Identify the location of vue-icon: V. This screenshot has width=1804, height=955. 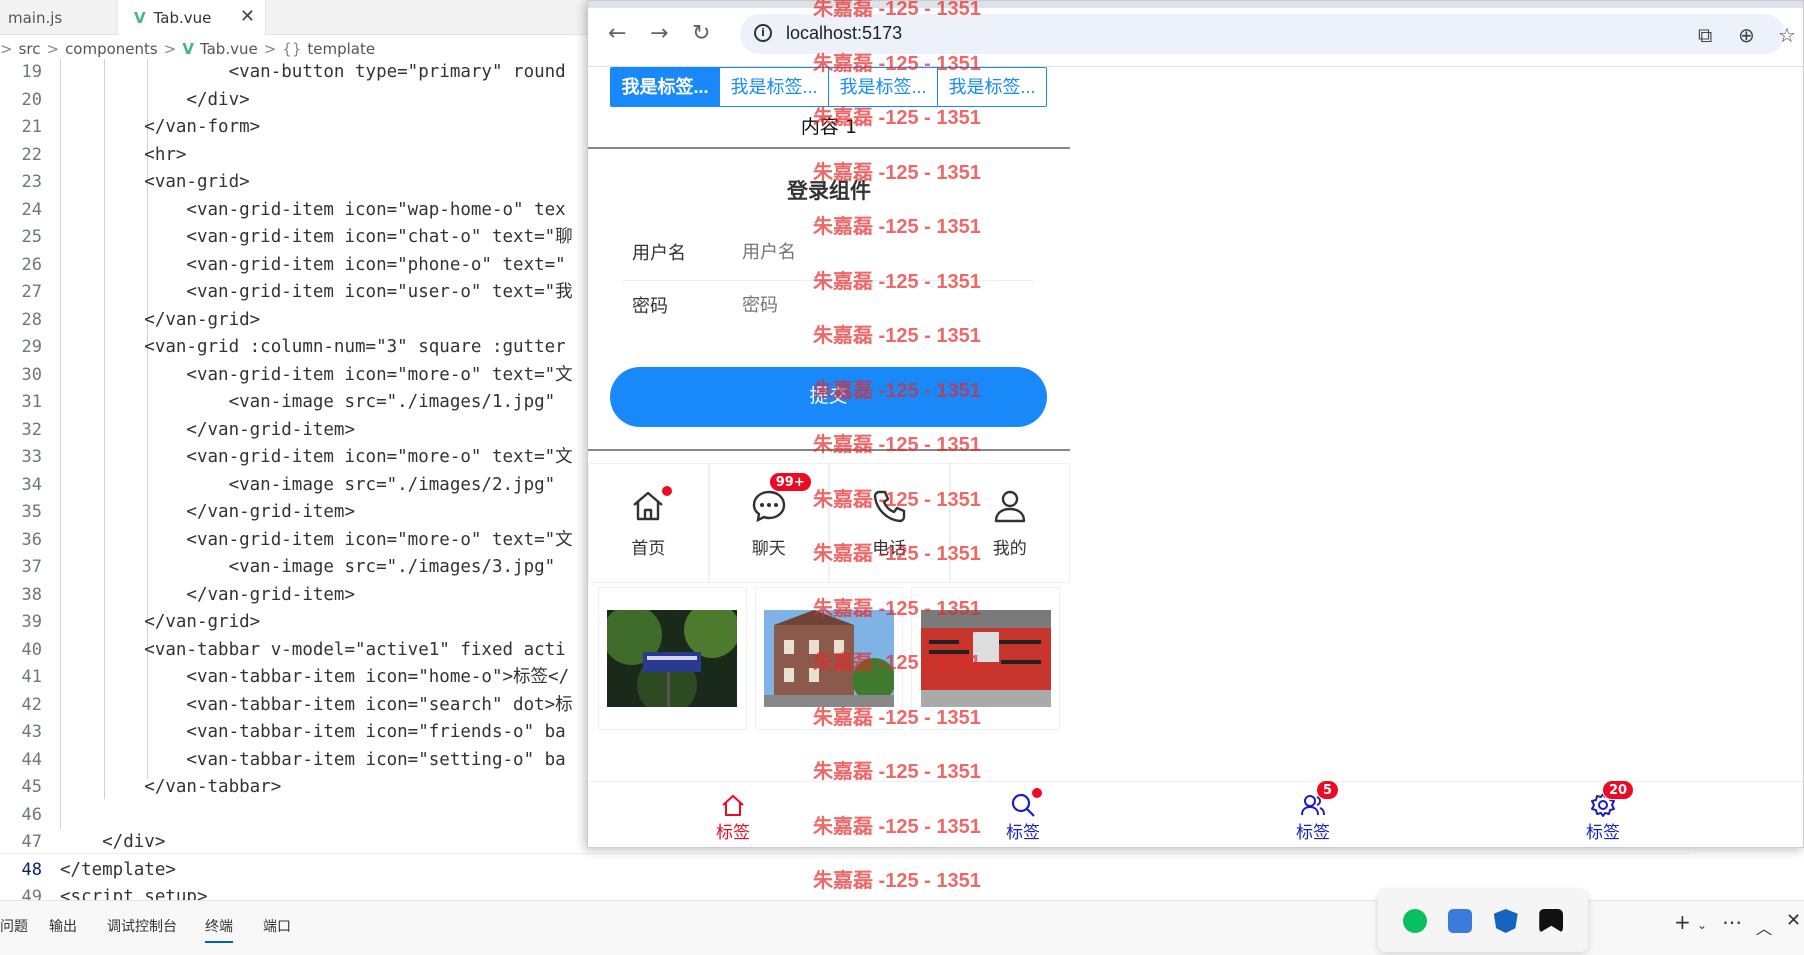
(188, 49).